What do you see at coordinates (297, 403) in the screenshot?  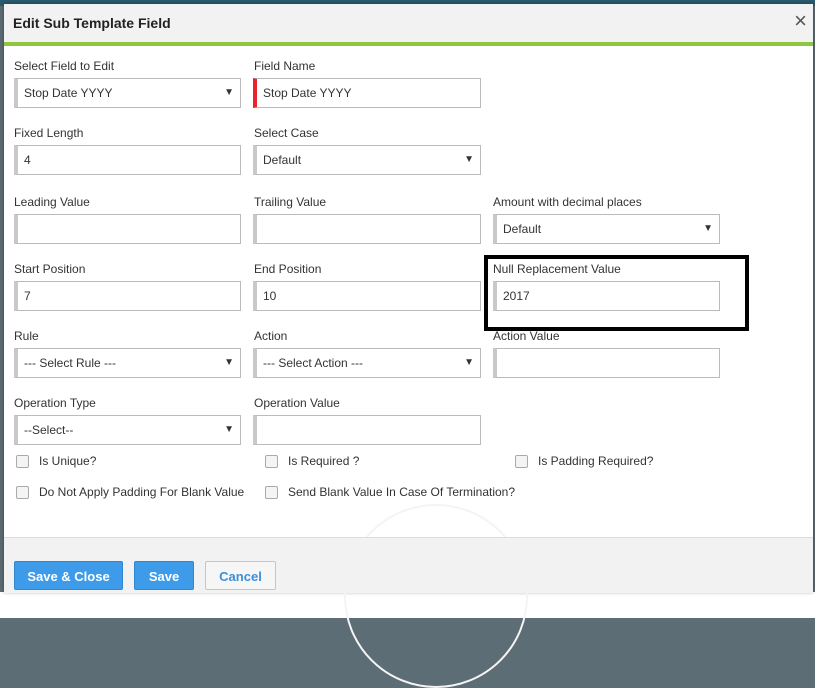 I see `operation-value-label: Operation Value` at bounding box center [297, 403].